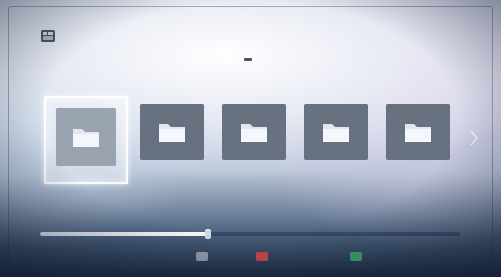 The image size is (501, 277). I want to click on red-key-icon, so click(262, 256).